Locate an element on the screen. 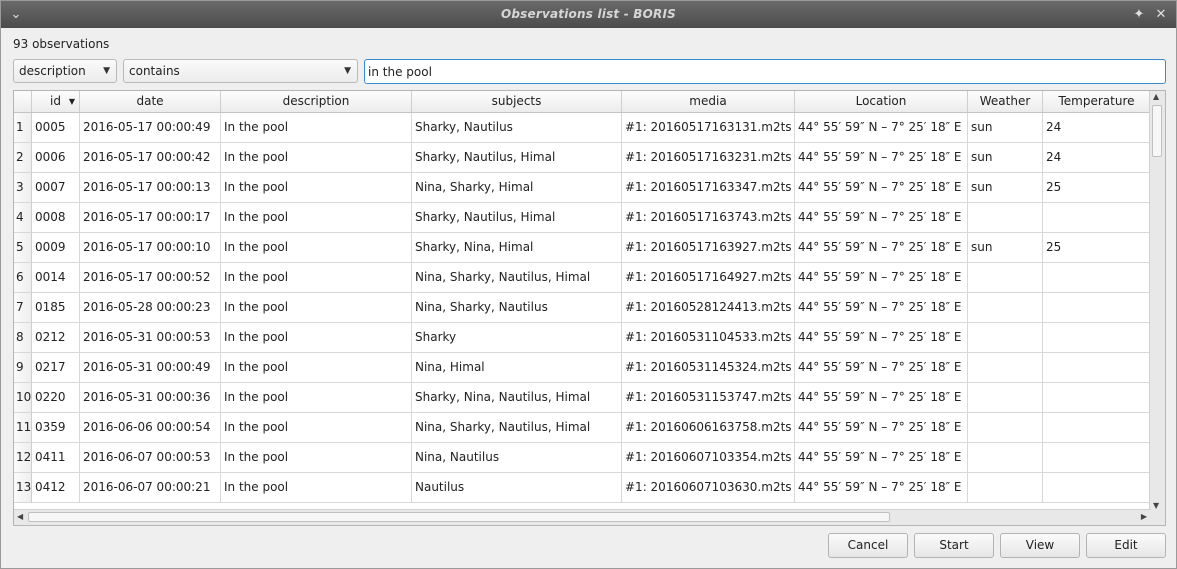  table-cell-id: 0220 is located at coordinates (56, 398).